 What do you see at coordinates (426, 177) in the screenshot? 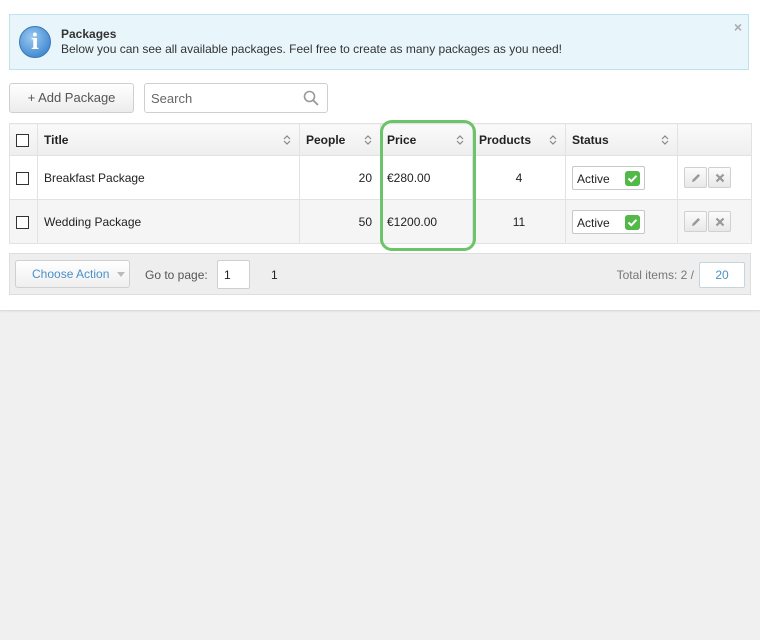
I see `package-price: €280.00` at bounding box center [426, 177].